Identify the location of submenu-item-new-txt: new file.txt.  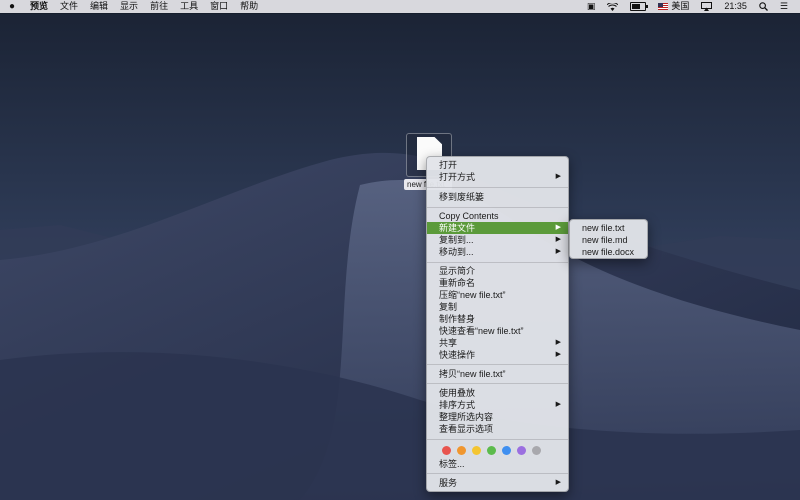
(608, 228).